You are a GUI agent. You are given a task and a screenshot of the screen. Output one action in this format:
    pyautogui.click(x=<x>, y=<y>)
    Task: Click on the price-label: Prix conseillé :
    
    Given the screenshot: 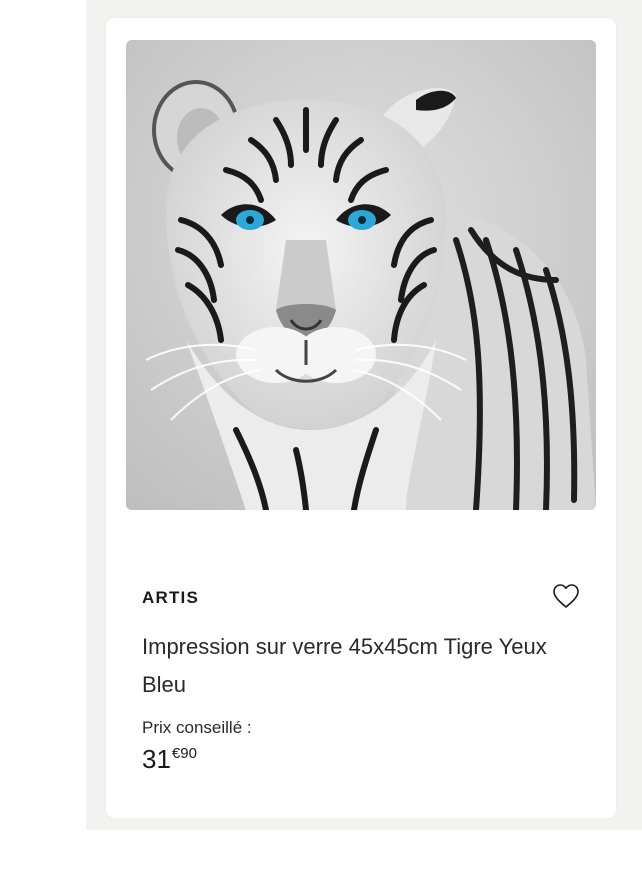 What is the action you would take?
    pyautogui.click(x=197, y=727)
    